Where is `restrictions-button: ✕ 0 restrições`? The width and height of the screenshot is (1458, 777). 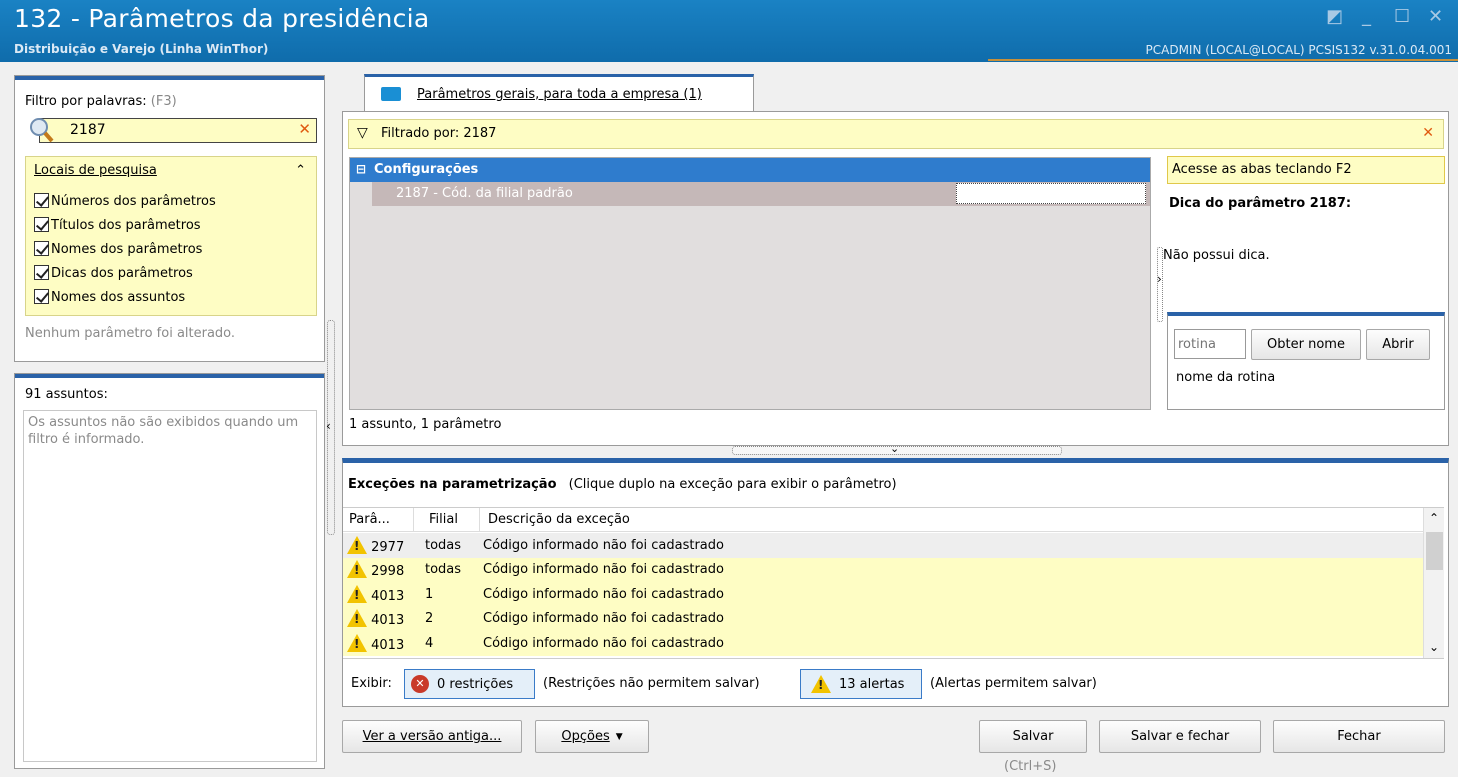 restrictions-button: ✕ 0 restrições is located at coordinates (469, 684).